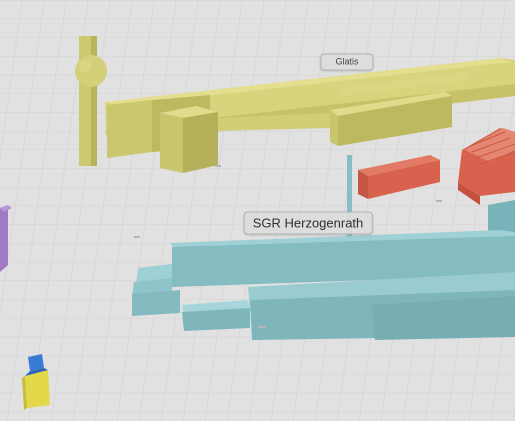 Image resolution: width=515 pixels, height=421 pixels. I want to click on map-label-sgr-herzogenrath: SGR Herzogenrath, so click(308, 223).